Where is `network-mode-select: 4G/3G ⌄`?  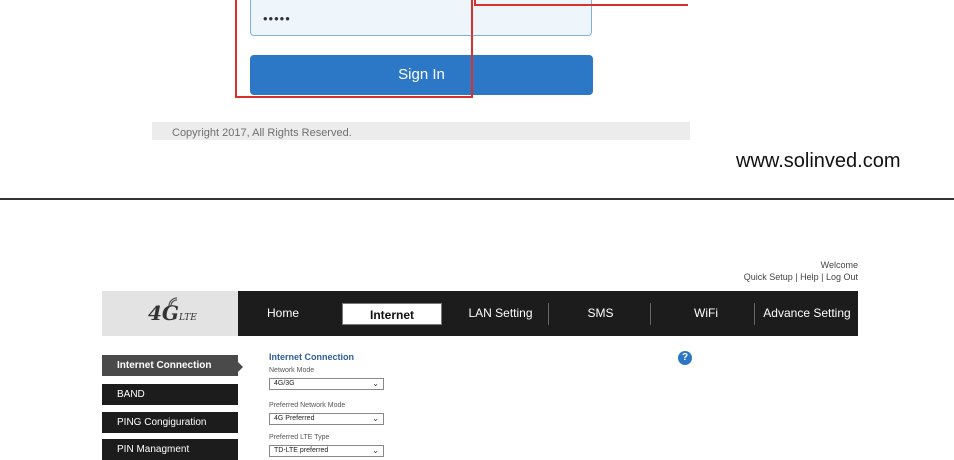 network-mode-select: 4G/3G ⌄ is located at coordinates (326, 384).